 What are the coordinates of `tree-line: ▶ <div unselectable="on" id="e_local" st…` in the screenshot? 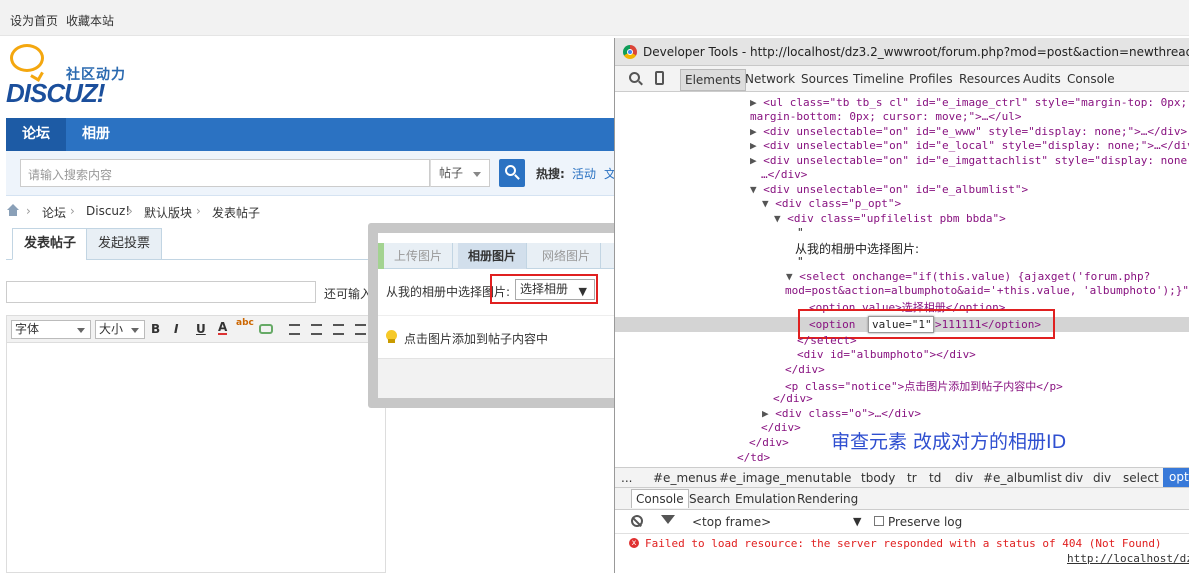 It's located at (969, 145).